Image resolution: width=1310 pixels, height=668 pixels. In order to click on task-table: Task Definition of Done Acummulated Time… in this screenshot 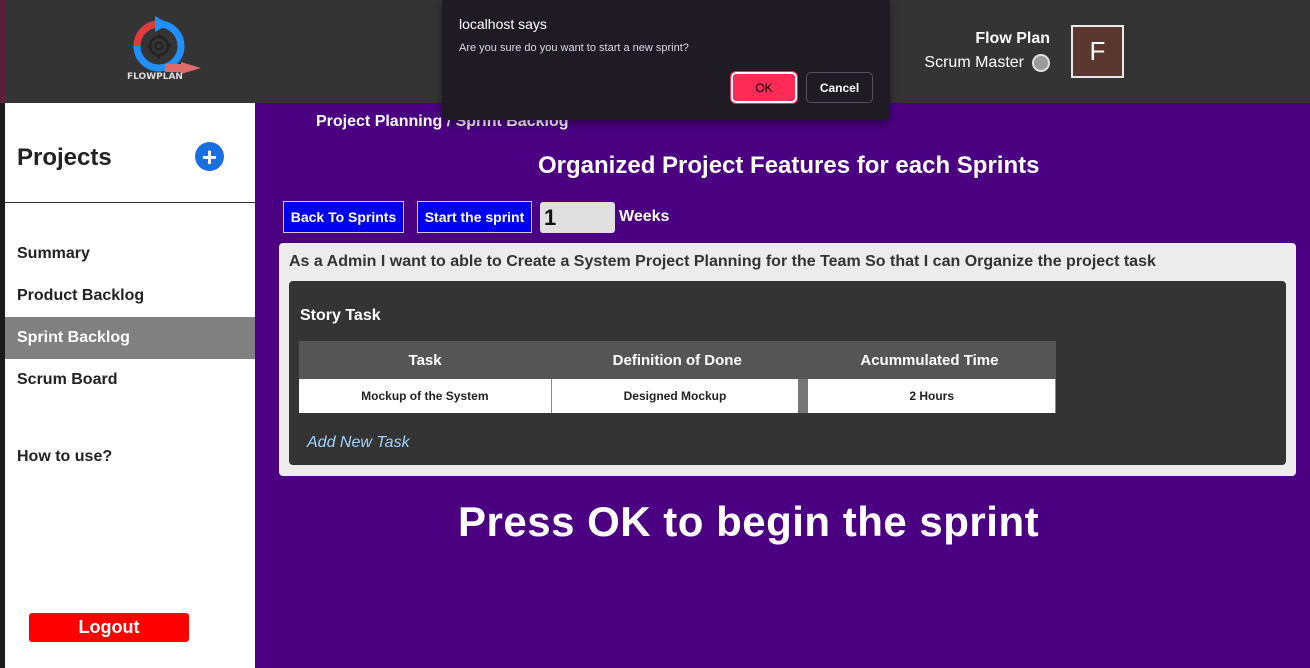, I will do `click(678, 377)`.